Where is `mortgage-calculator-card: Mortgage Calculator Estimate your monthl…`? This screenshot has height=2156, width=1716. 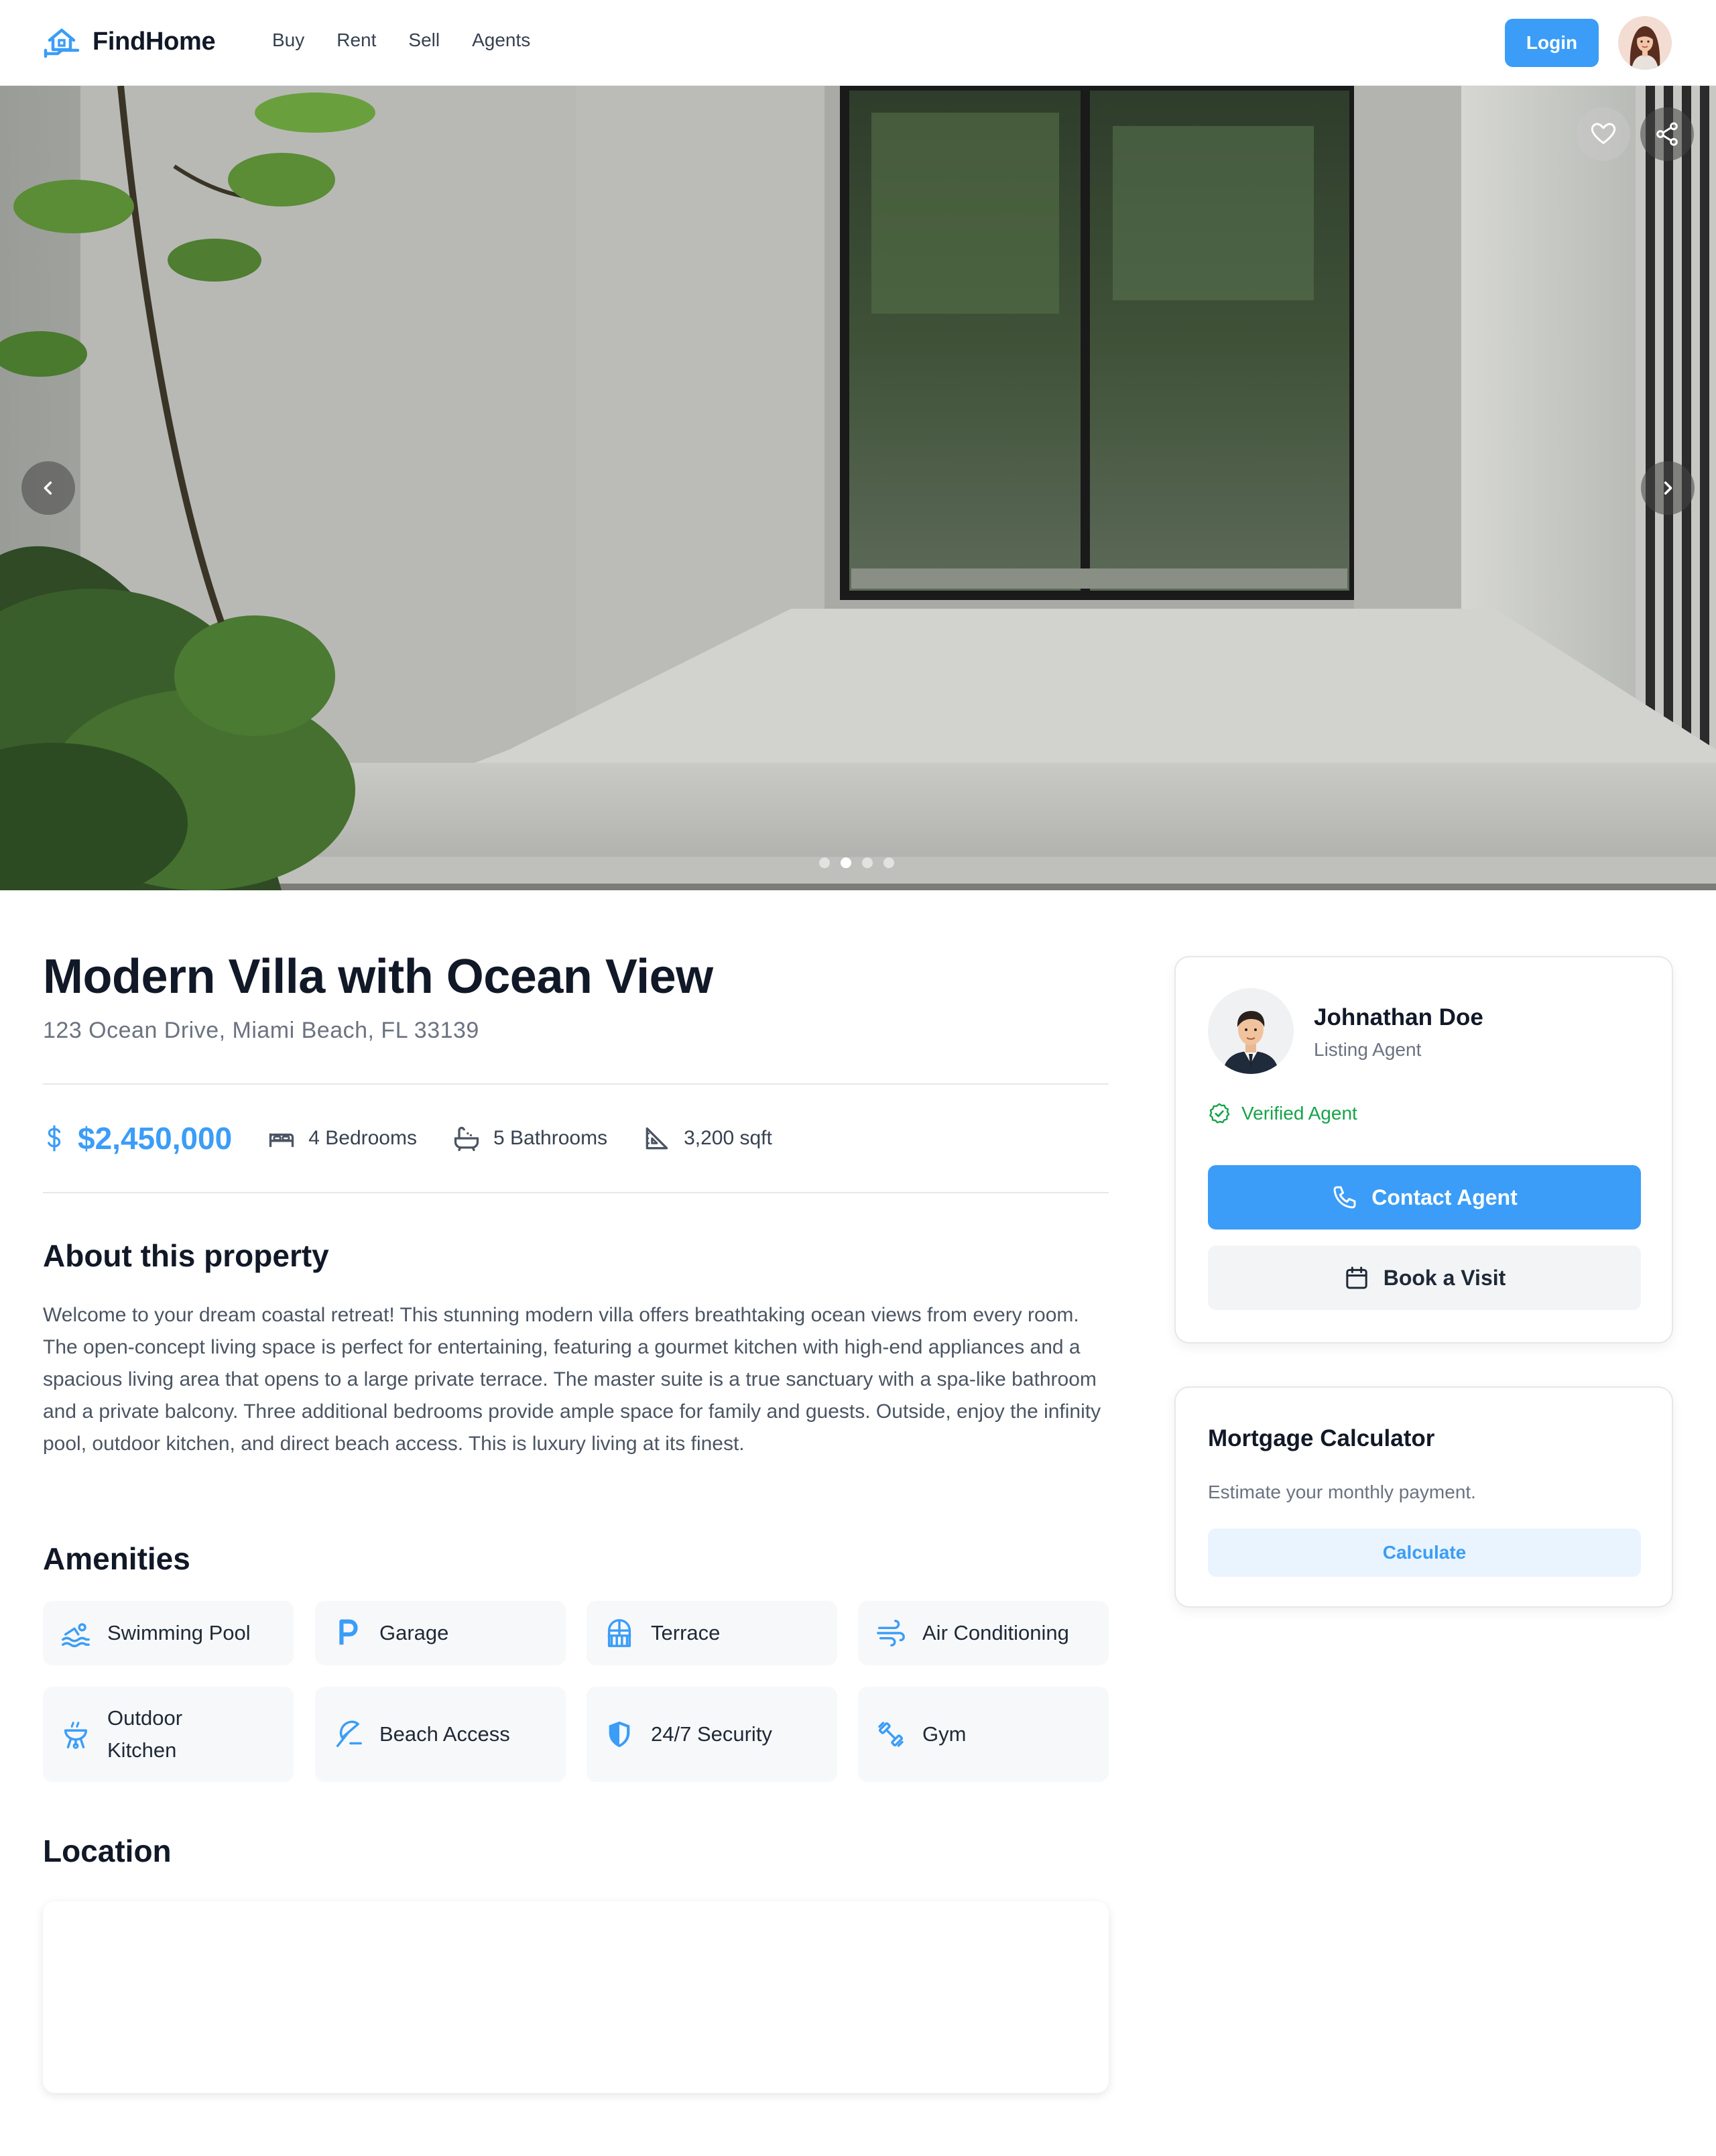 mortgage-calculator-card: Mortgage Calculator Estimate your monthl… is located at coordinates (1424, 1497).